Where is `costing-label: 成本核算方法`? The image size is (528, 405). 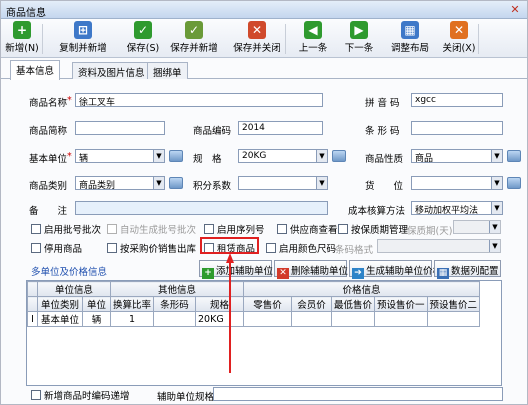
costing-label: 成本核算方法 is located at coordinates (377, 211).